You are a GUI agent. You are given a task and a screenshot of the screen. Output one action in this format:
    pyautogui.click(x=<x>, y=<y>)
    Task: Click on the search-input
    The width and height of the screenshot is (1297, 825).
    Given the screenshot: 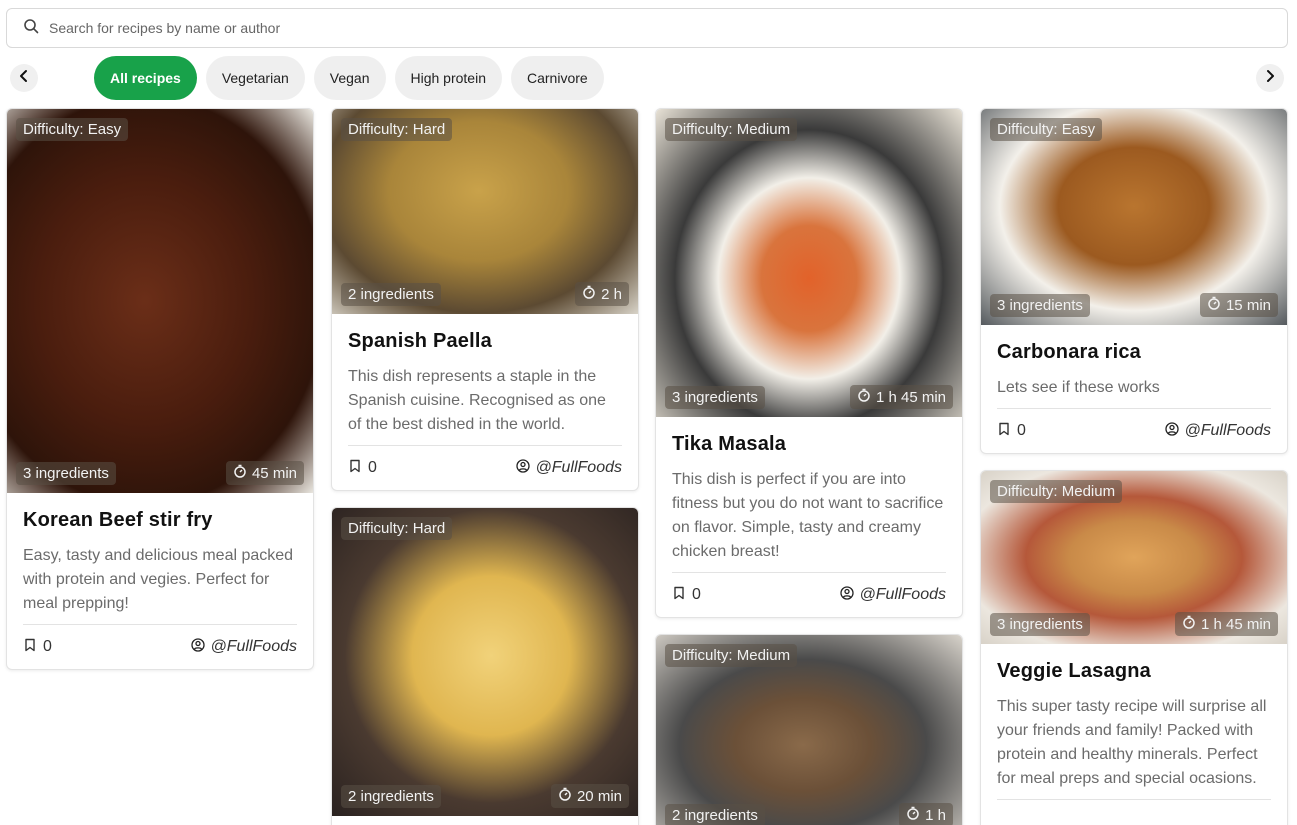 What is the action you would take?
    pyautogui.click(x=649, y=28)
    